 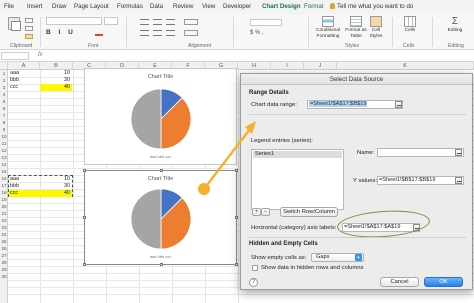 I want to click on cancel-button: Cancel, so click(x=399, y=282).